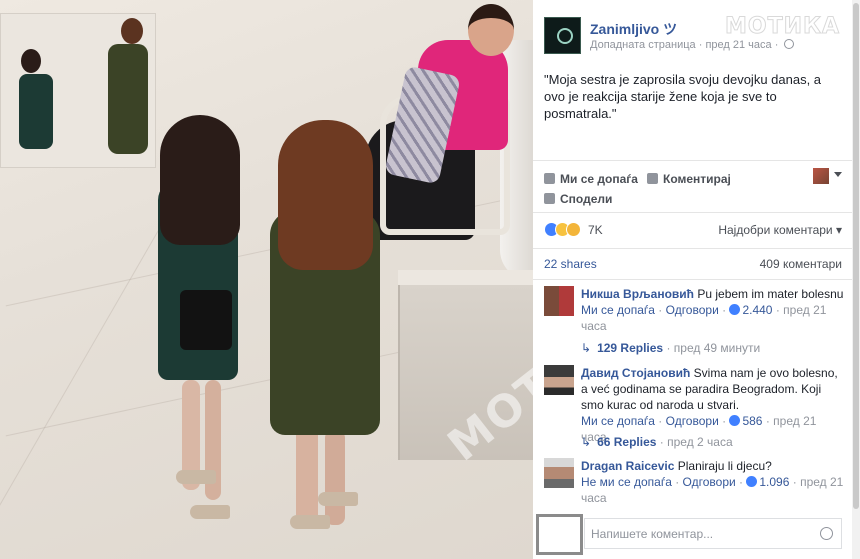 This screenshot has width=860, height=559. Describe the element at coordinates (770, 294) in the screenshot. I see `comment-text: Pu jebem im mater bolesnu` at that location.